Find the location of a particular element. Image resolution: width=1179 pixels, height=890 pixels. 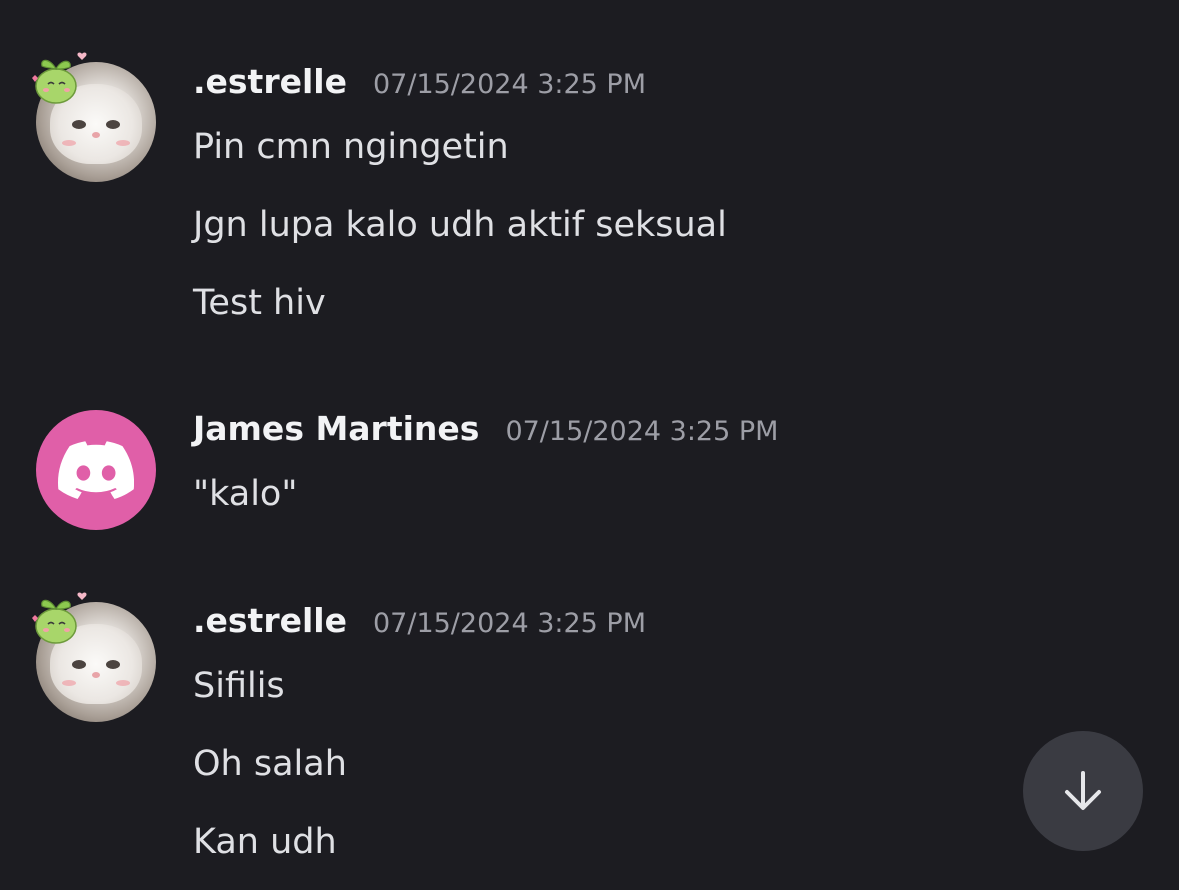

arrow-down-icon is located at coordinates (1083, 790).